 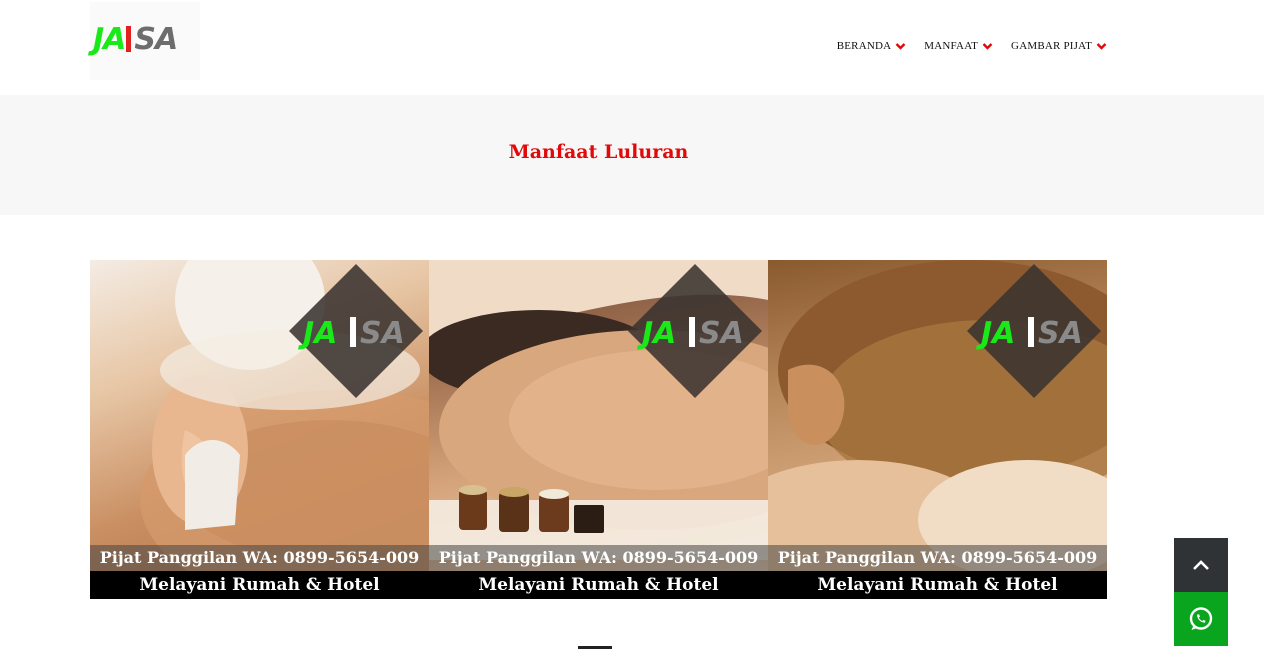 I want to click on main-nav: BERANDA MANFAAT GAMBAR PIJAT, so click(x=972, y=46).